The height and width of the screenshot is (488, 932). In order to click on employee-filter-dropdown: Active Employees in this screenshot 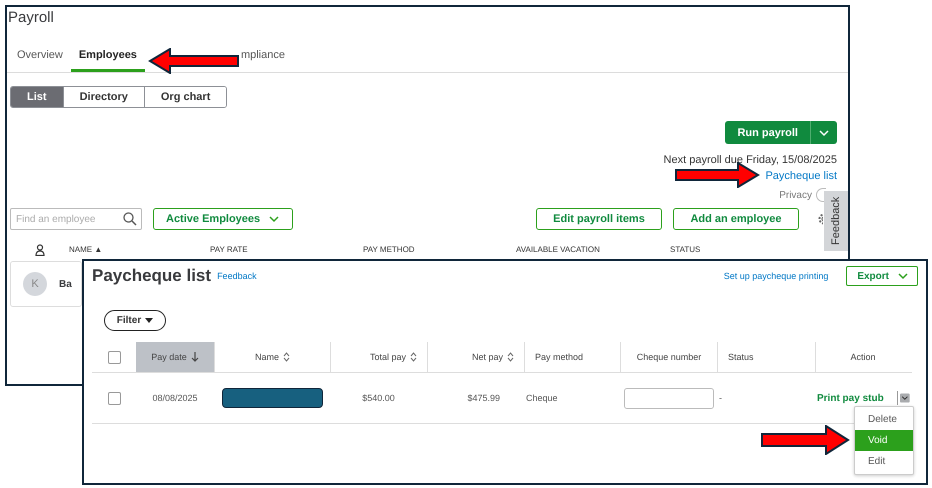, I will do `click(223, 219)`.